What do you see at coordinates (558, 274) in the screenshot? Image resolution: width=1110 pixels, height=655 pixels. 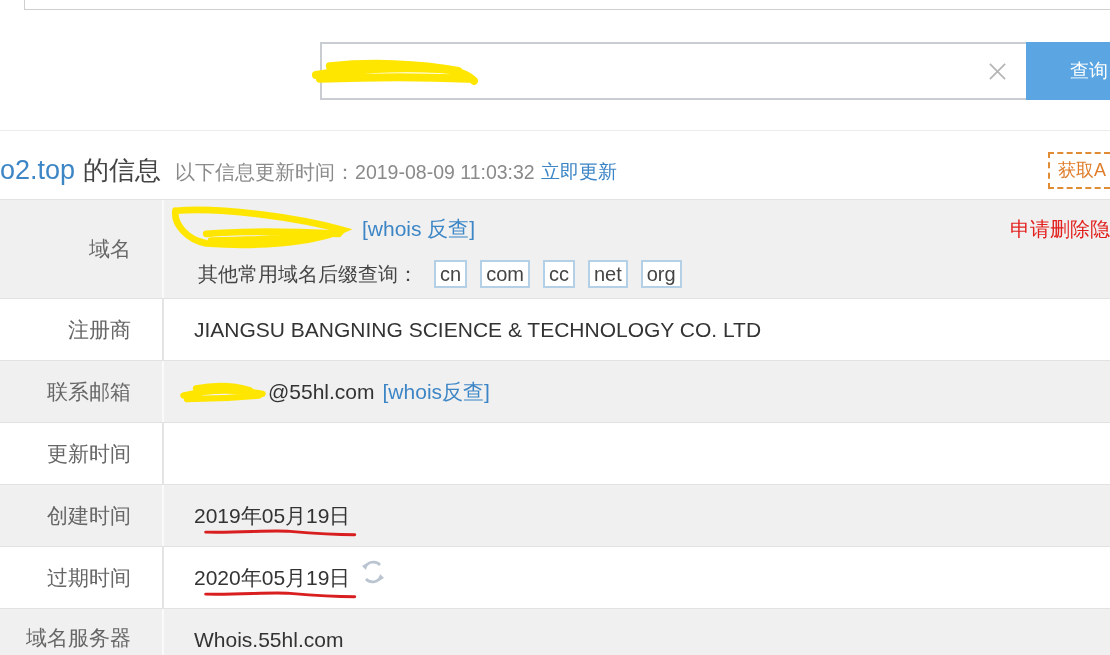 I see `suffix-link: cc` at bounding box center [558, 274].